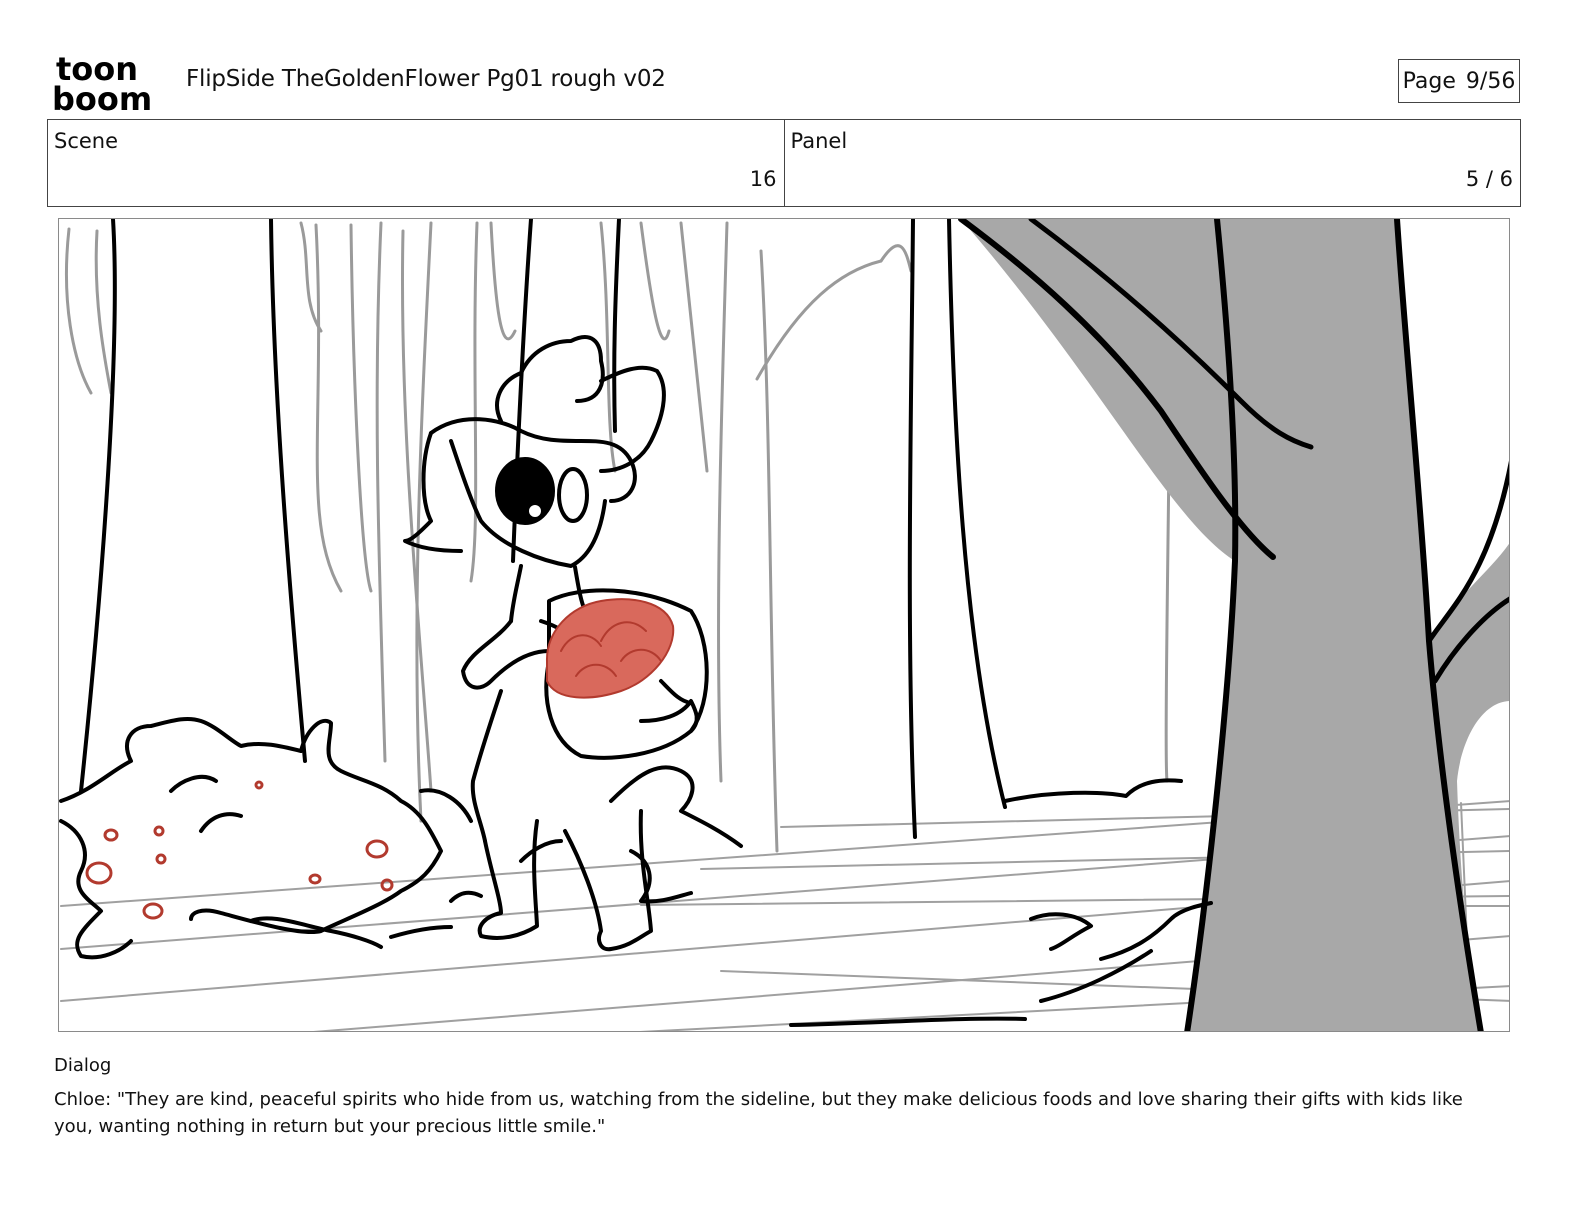 The image size is (1584, 1224). What do you see at coordinates (1459, 81) in the screenshot?
I see `page-indicator: Page 9/56` at bounding box center [1459, 81].